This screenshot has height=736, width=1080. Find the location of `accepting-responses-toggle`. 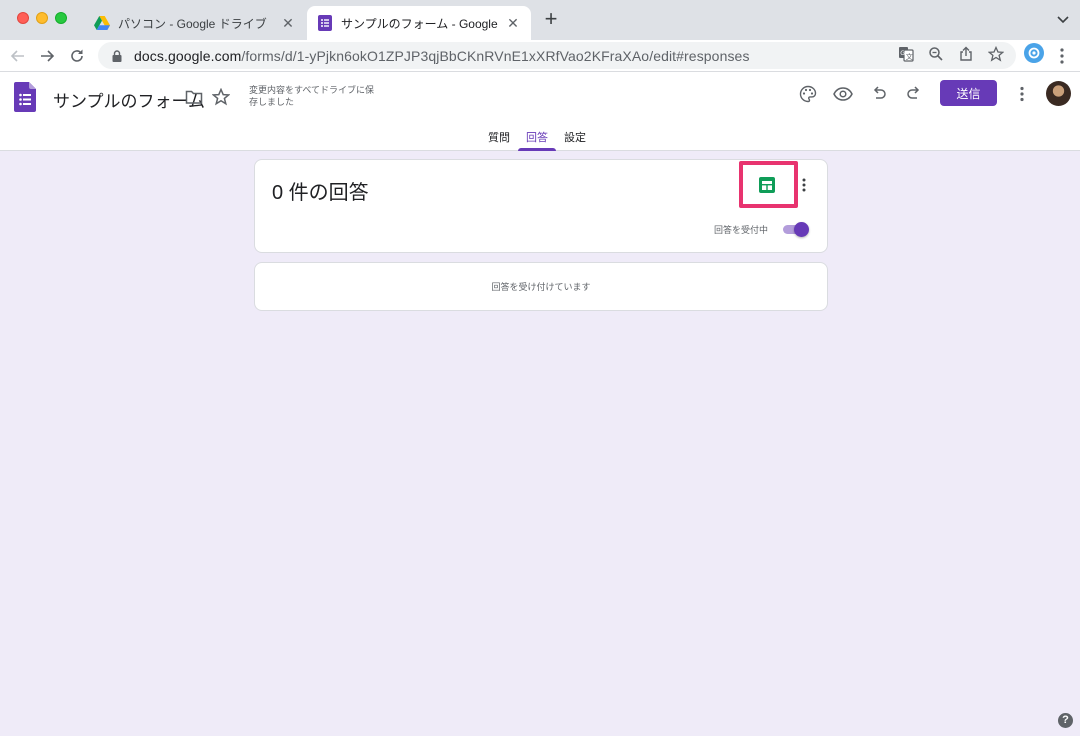

accepting-responses-toggle is located at coordinates (796, 229).